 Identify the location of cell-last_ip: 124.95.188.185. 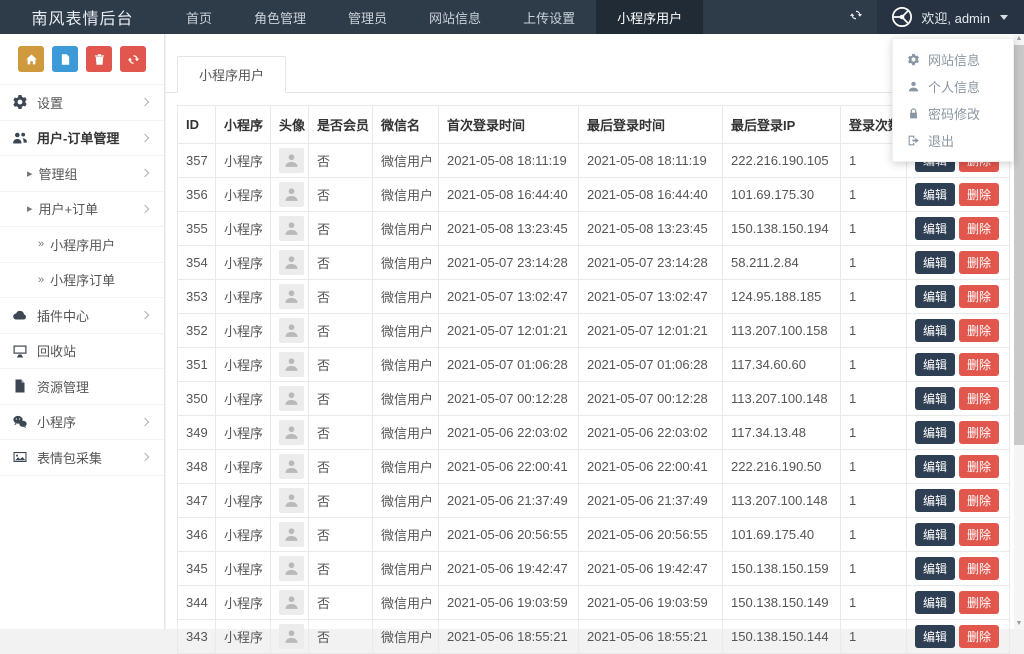
(781, 296).